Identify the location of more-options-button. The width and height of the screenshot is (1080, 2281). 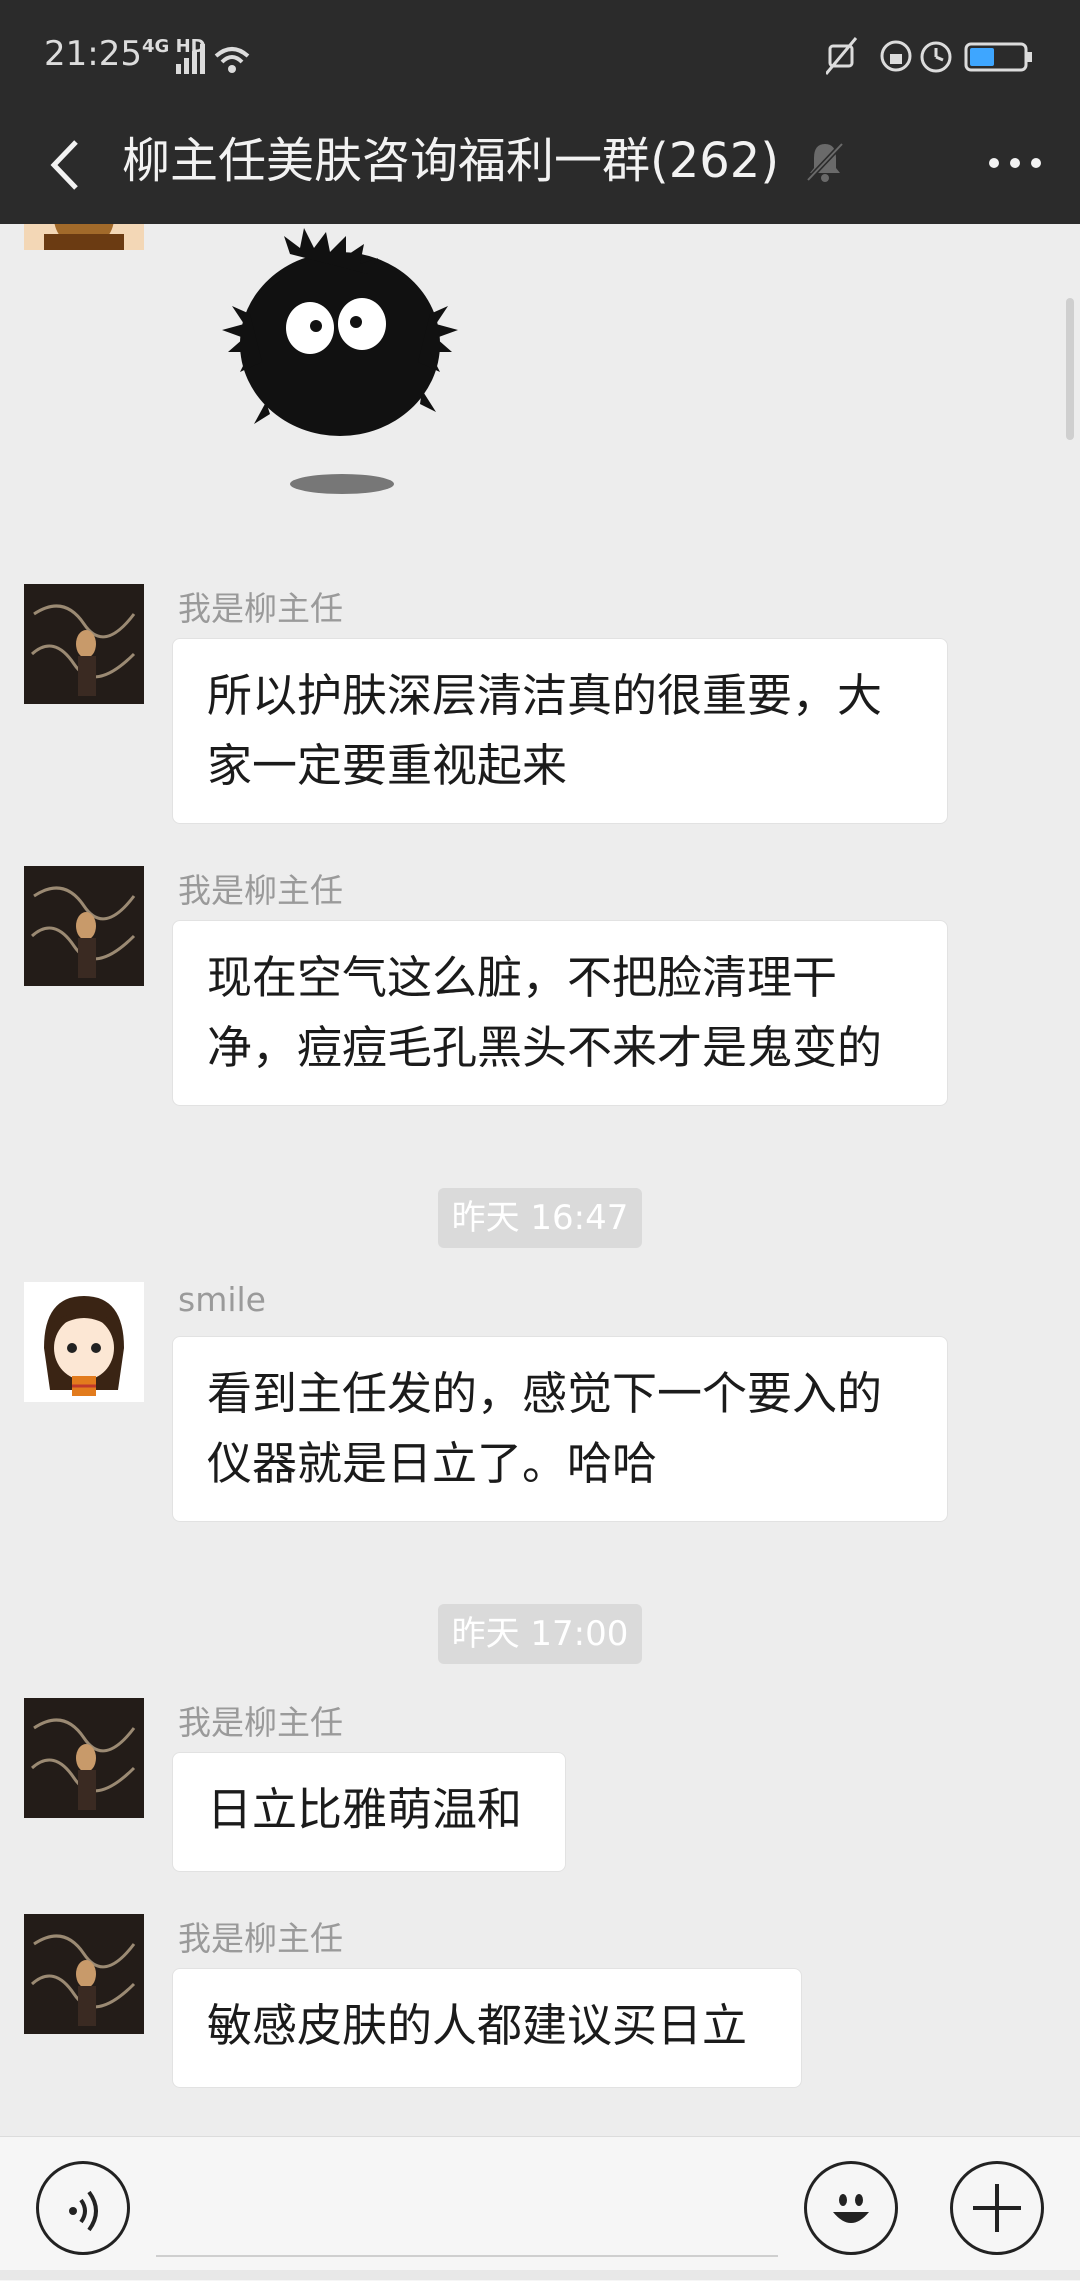
(1015, 163).